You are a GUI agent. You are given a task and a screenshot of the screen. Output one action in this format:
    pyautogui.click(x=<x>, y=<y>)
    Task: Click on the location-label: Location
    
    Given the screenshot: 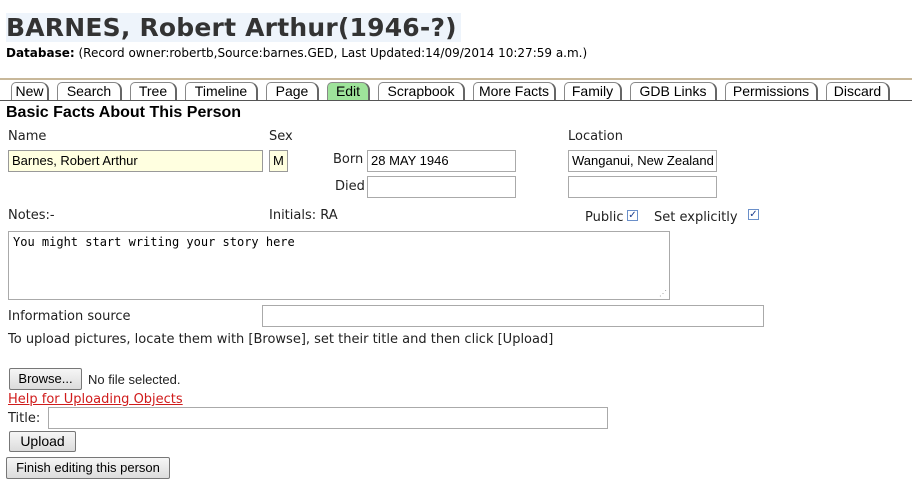 What is the action you would take?
    pyautogui.click(x=595, y=136)
    